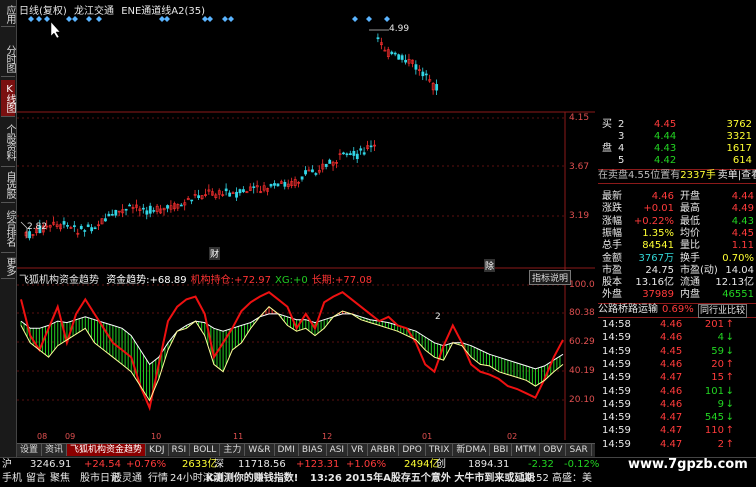 This screenshot has height=487, width=756. What do you see at coordinates (612, 270) in the screenshot?
I see `quote-label: 市盈` at bounding box center [612, 270].